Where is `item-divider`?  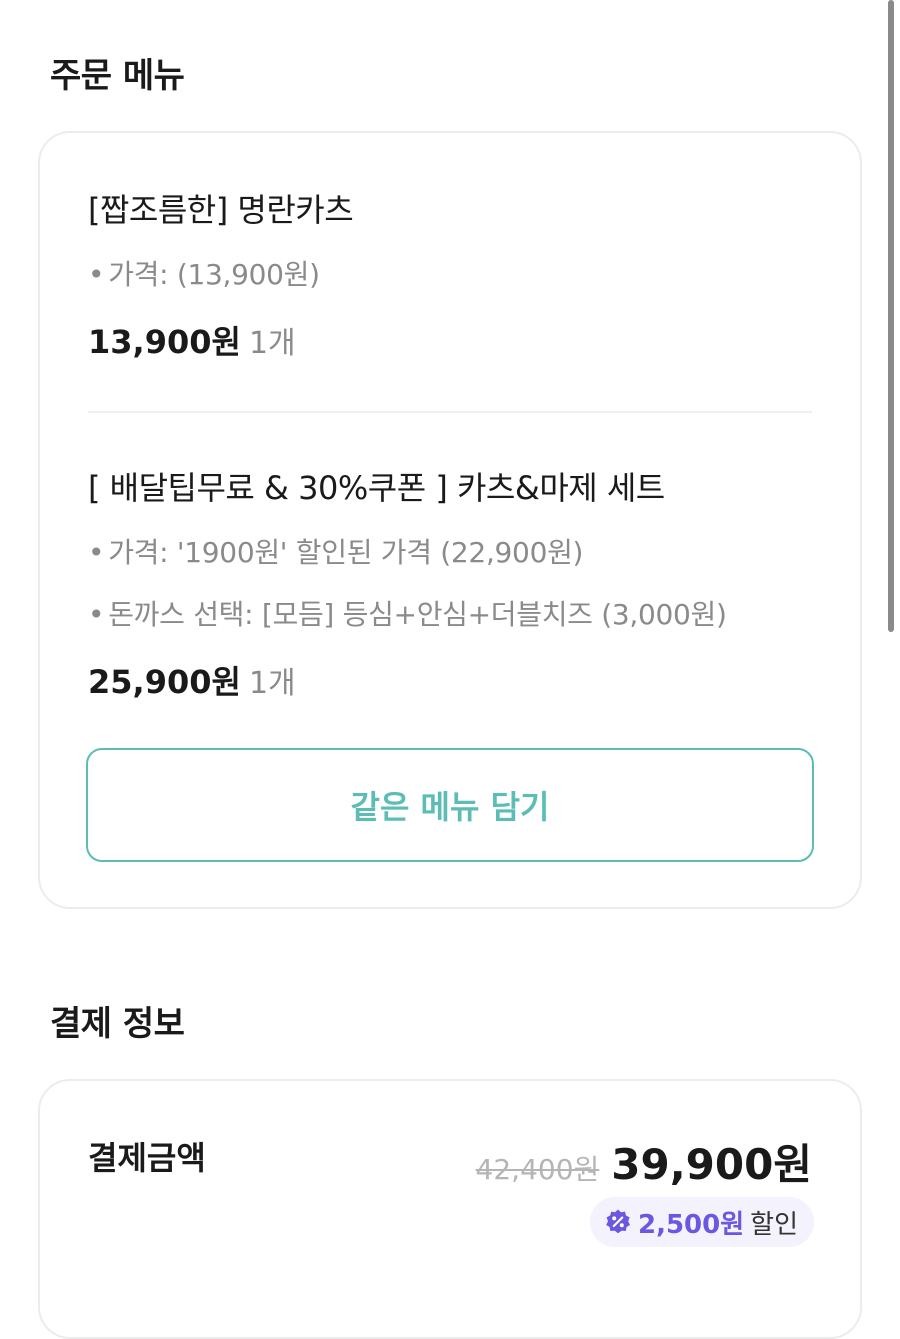
item-divider is located at coordinates (450, 412).